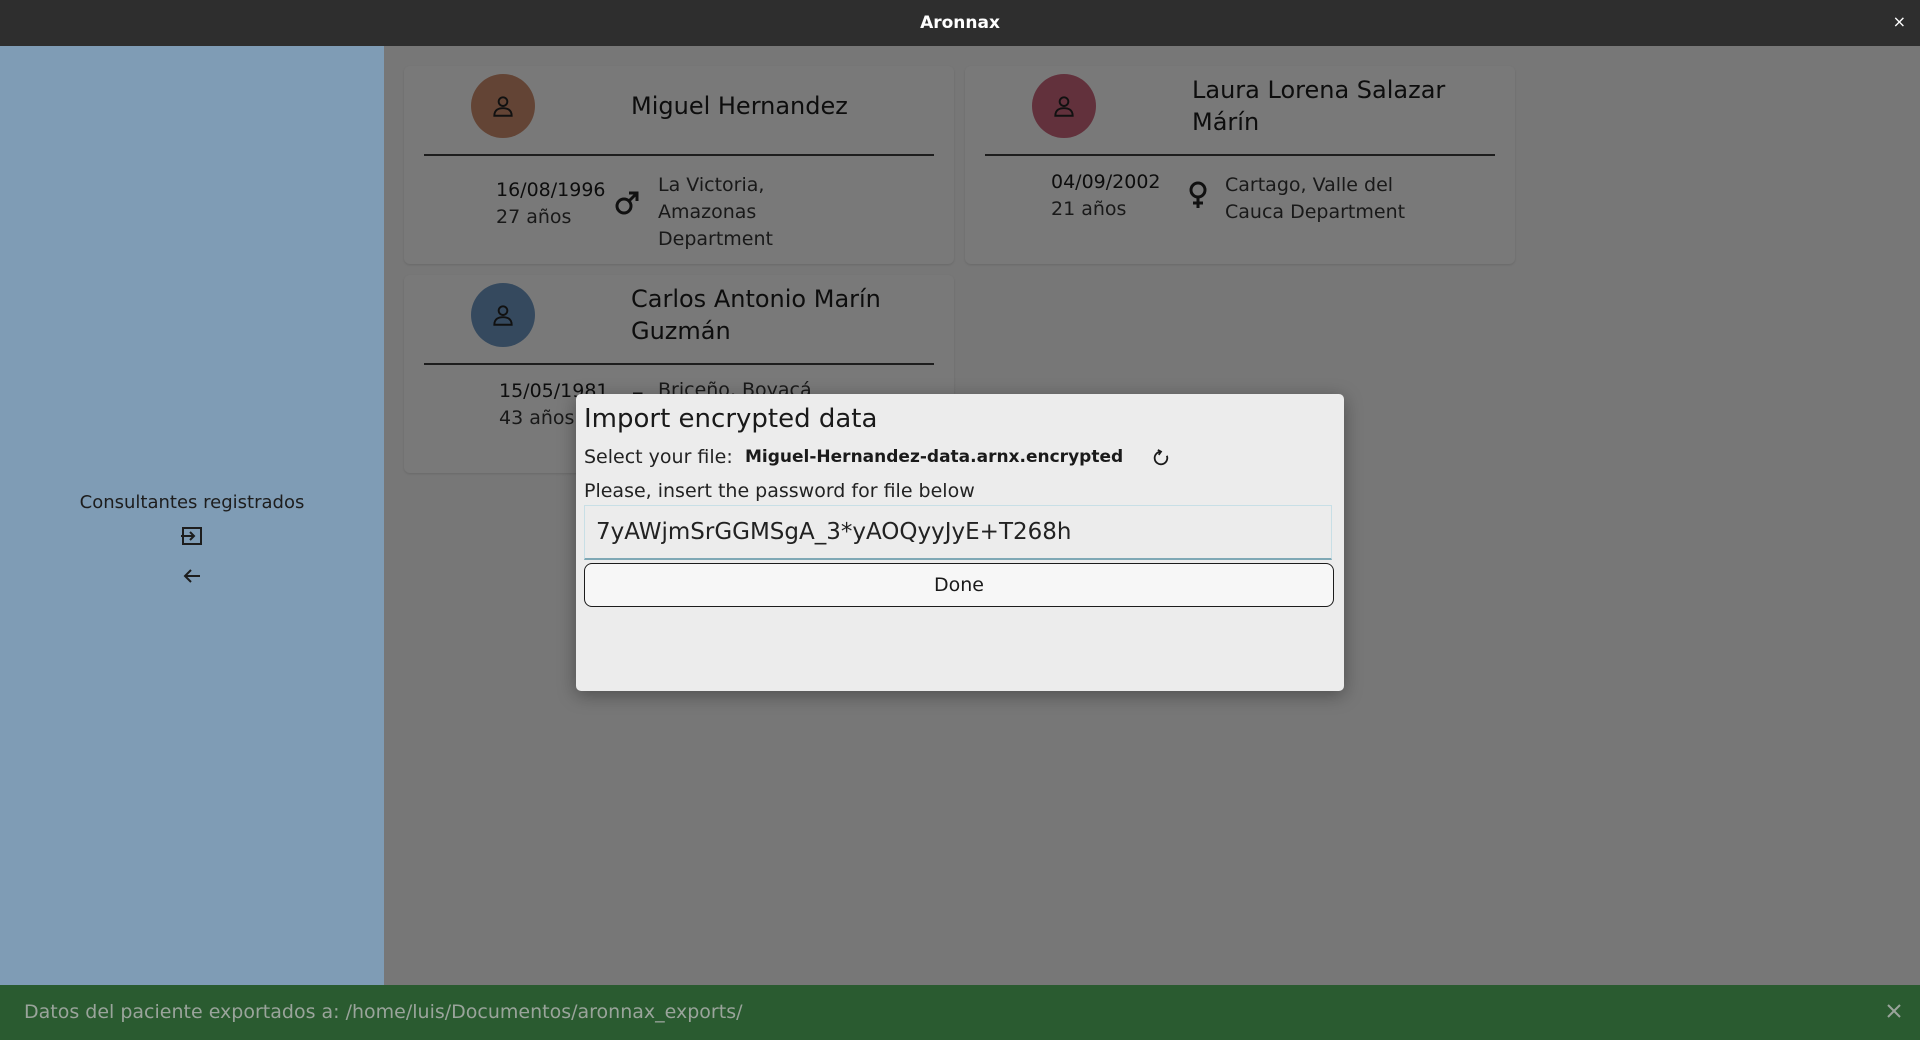 The width and height of the screenshot is (1920, 1040). What do you see at coordinates (1894, 1011) in the screenshot?
I see `snackbar-close-icon` at bounding box center [1894, 1011].